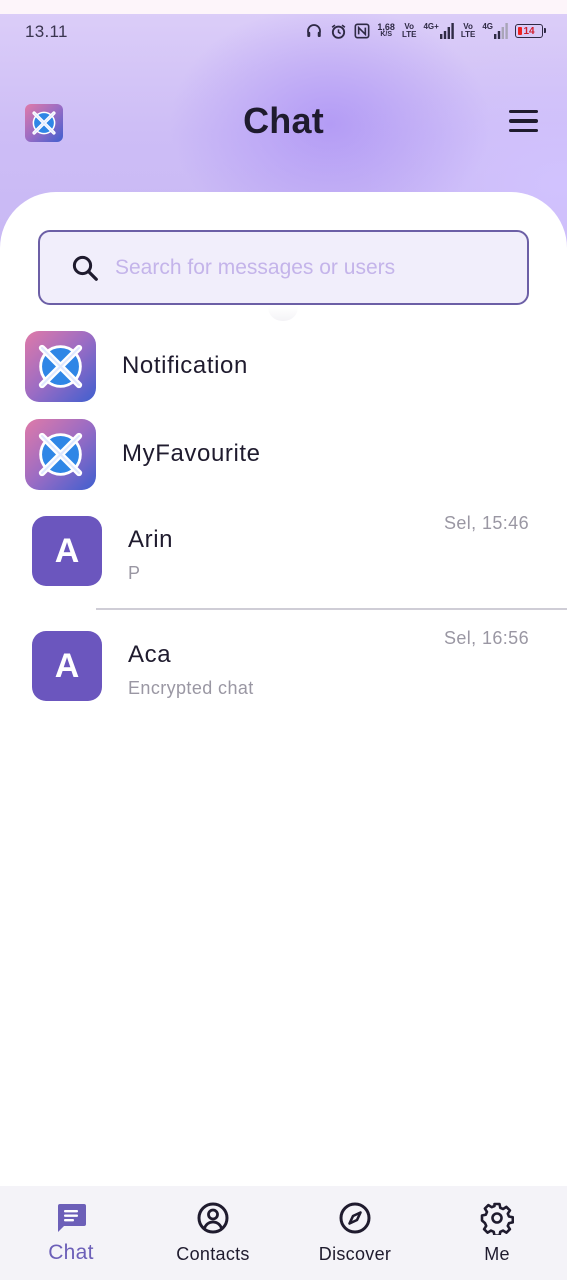 The width and height of the screenshot is (567, 1280). I want to click on notification-logo-icon, so click(60, 366).